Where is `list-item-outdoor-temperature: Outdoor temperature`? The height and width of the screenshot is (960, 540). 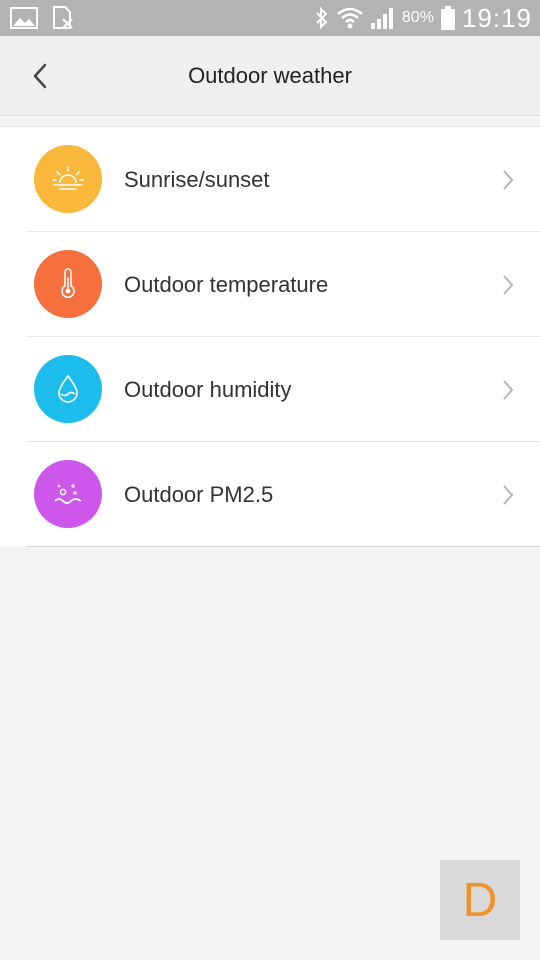 list-item-outdoor-temperature: Outdoor temperature is located at coordinates (270, 284).